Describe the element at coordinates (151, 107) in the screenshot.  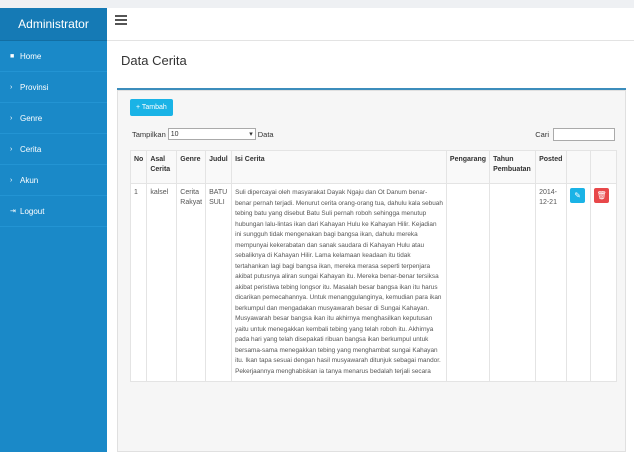
I see `add-button: + Tambah` at that location.